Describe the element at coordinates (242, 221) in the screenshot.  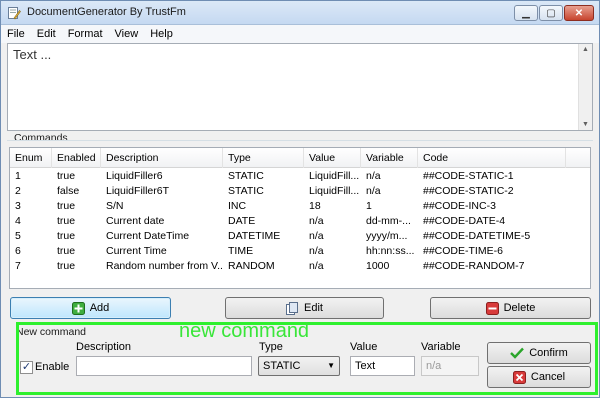
I see `cell-type: DATE` at that location.